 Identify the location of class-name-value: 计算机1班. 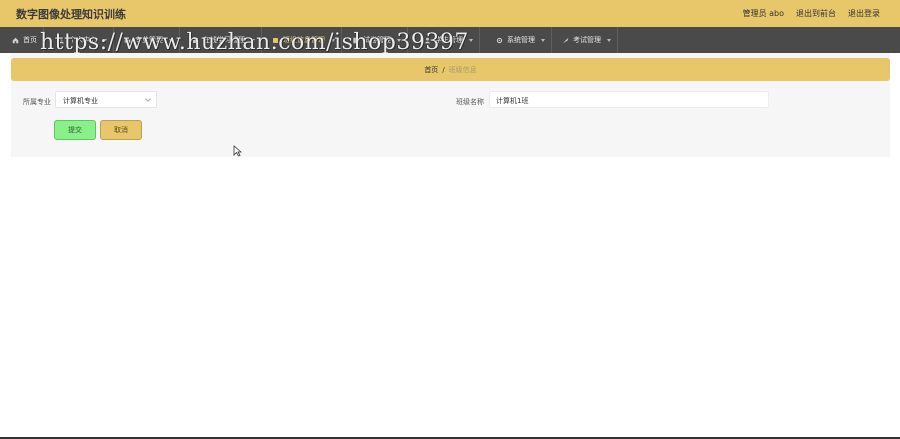
(512, 101).